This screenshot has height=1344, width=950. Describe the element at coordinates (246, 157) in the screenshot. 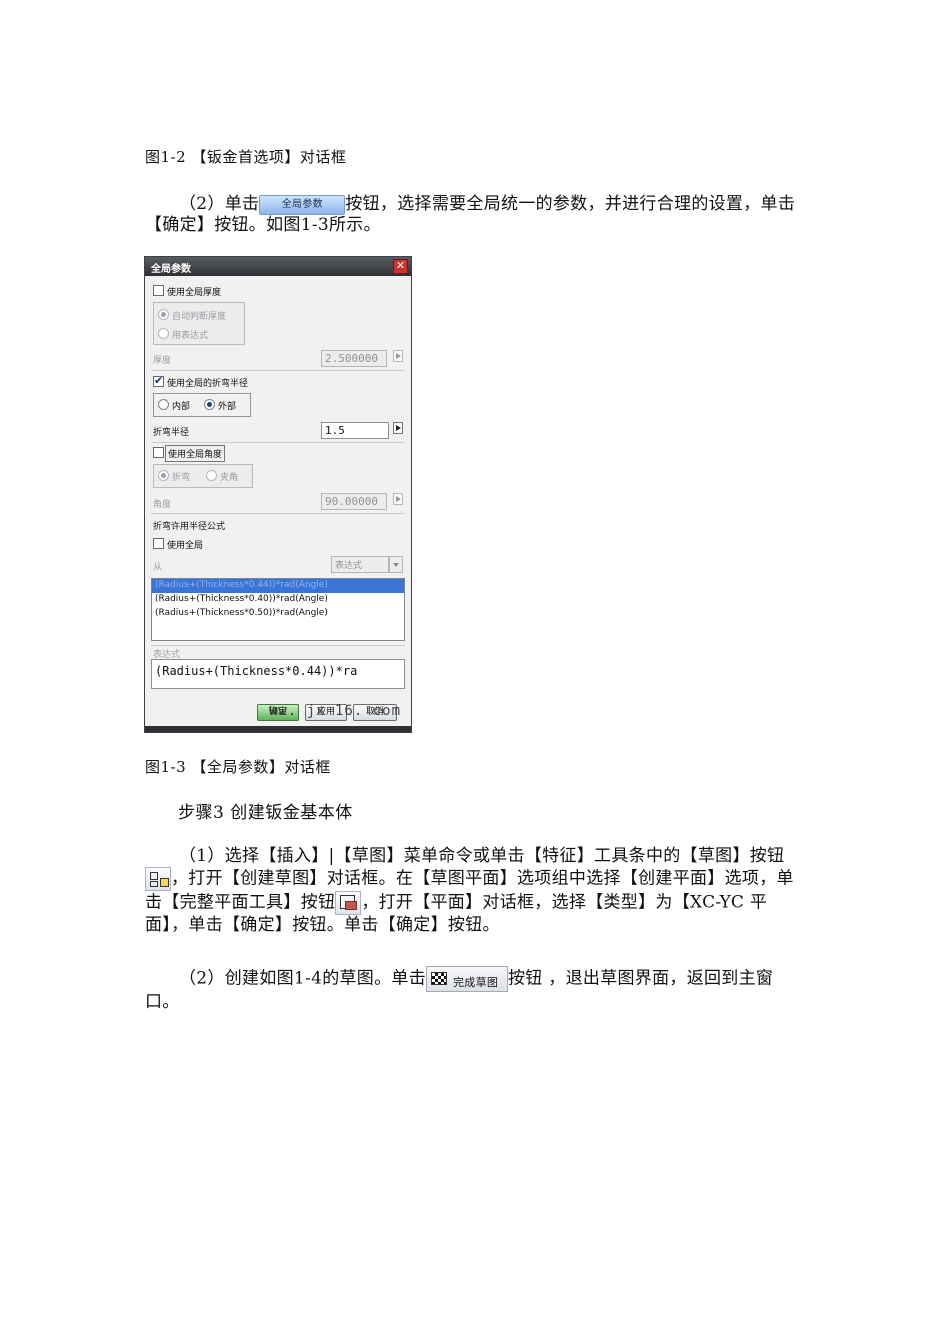

I see `figure-caption-1-2: 图1-2 【钣金首选项】对话框` at that location.